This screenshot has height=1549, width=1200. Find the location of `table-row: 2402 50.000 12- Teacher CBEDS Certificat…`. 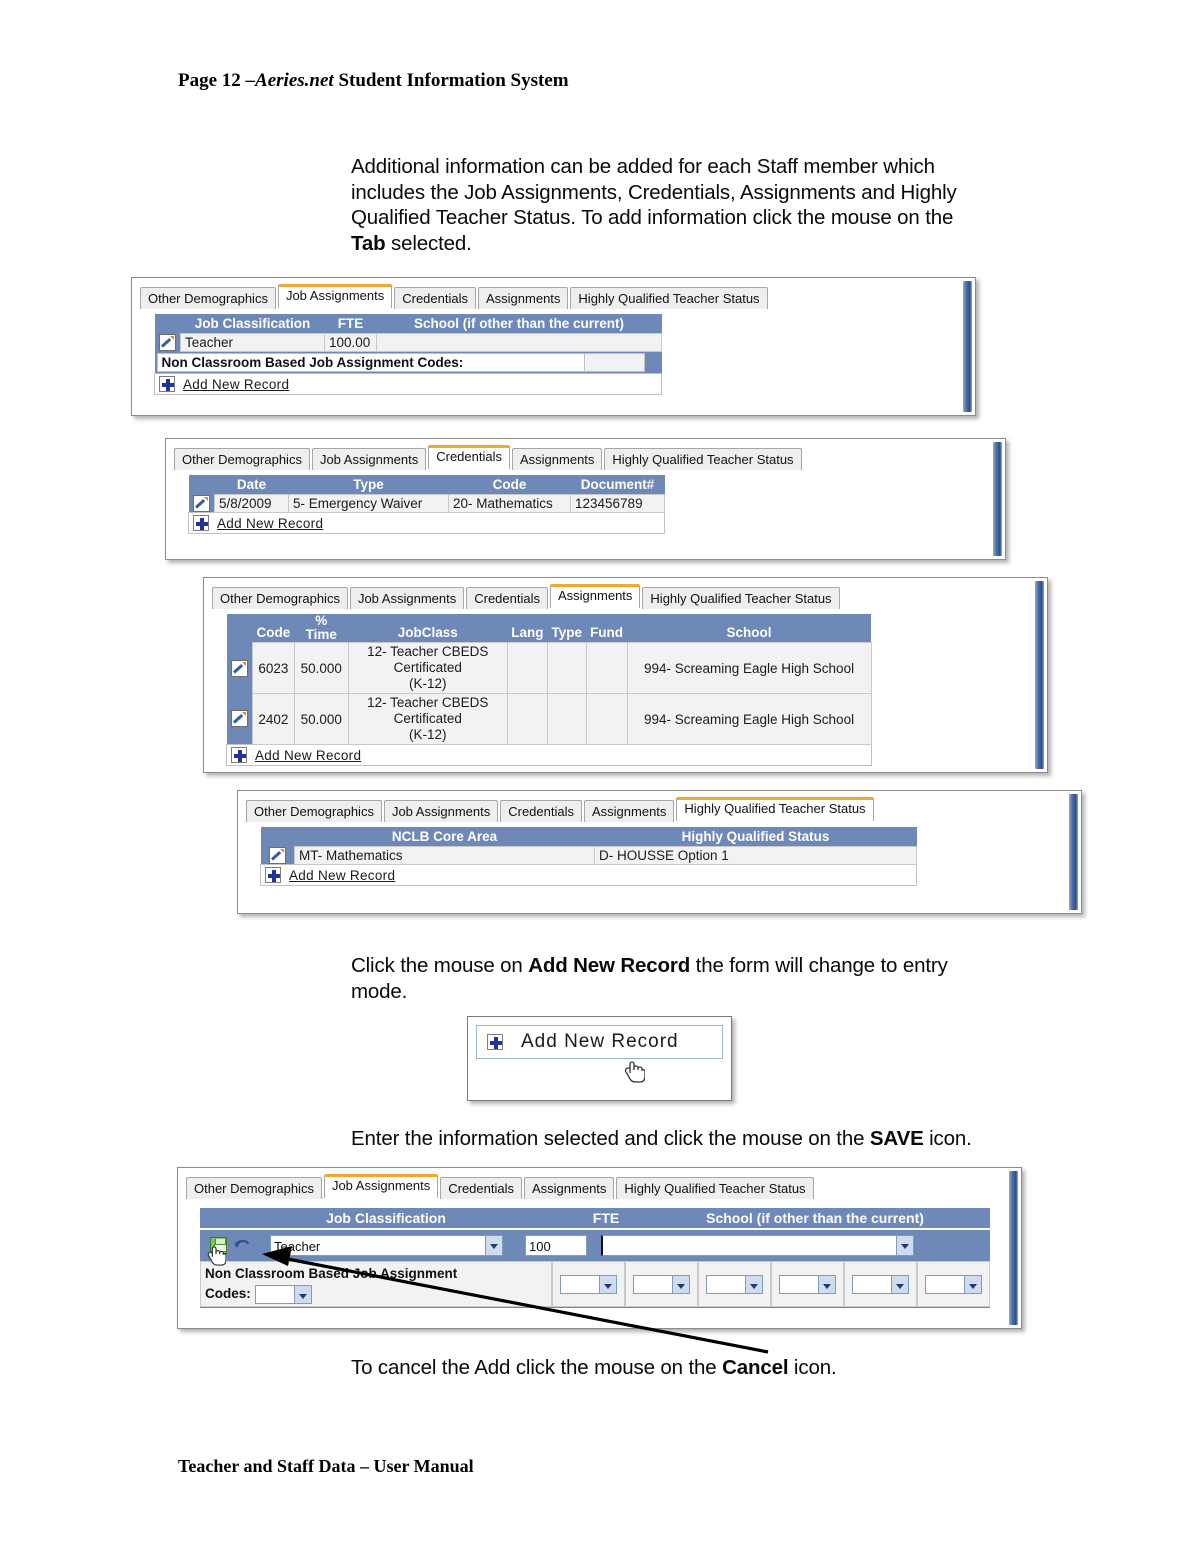

table-row: 2402 50.000 12- Teacher CBEDS Certificat… is located at coordinates (549, 719).